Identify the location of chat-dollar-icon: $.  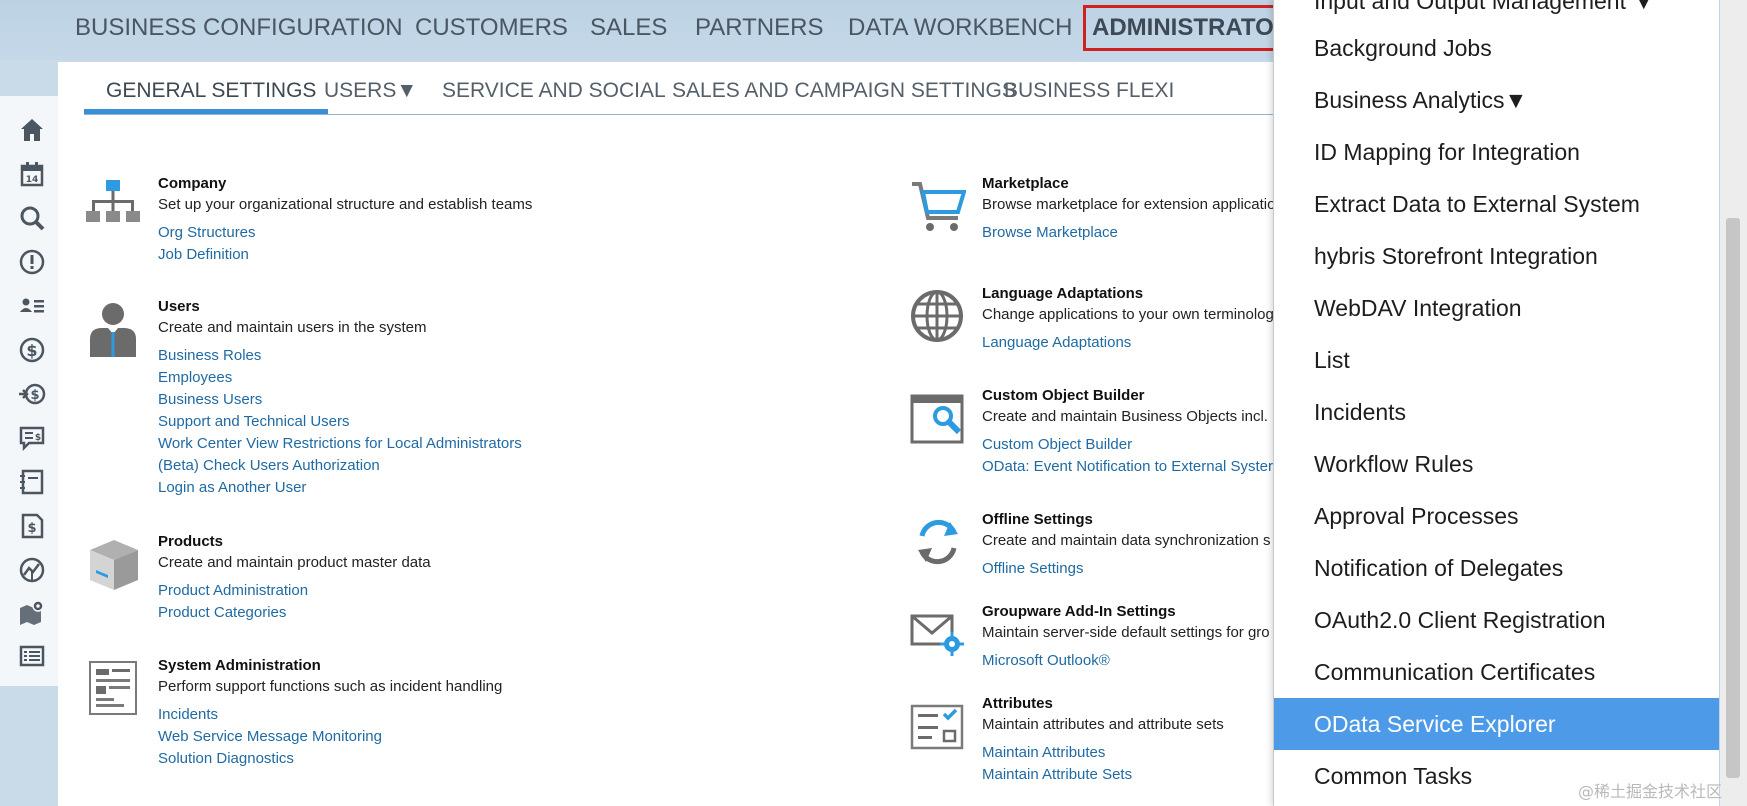
(32, 438).